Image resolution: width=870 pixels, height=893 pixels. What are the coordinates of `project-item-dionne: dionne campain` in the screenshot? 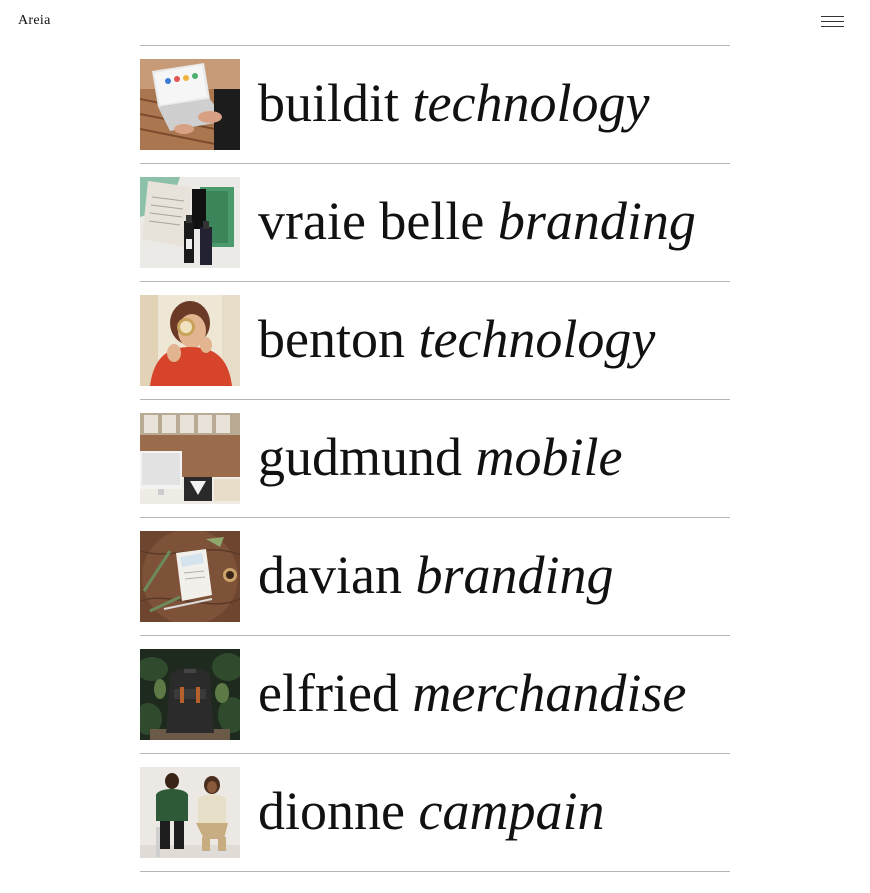 It's located at (435, 813).